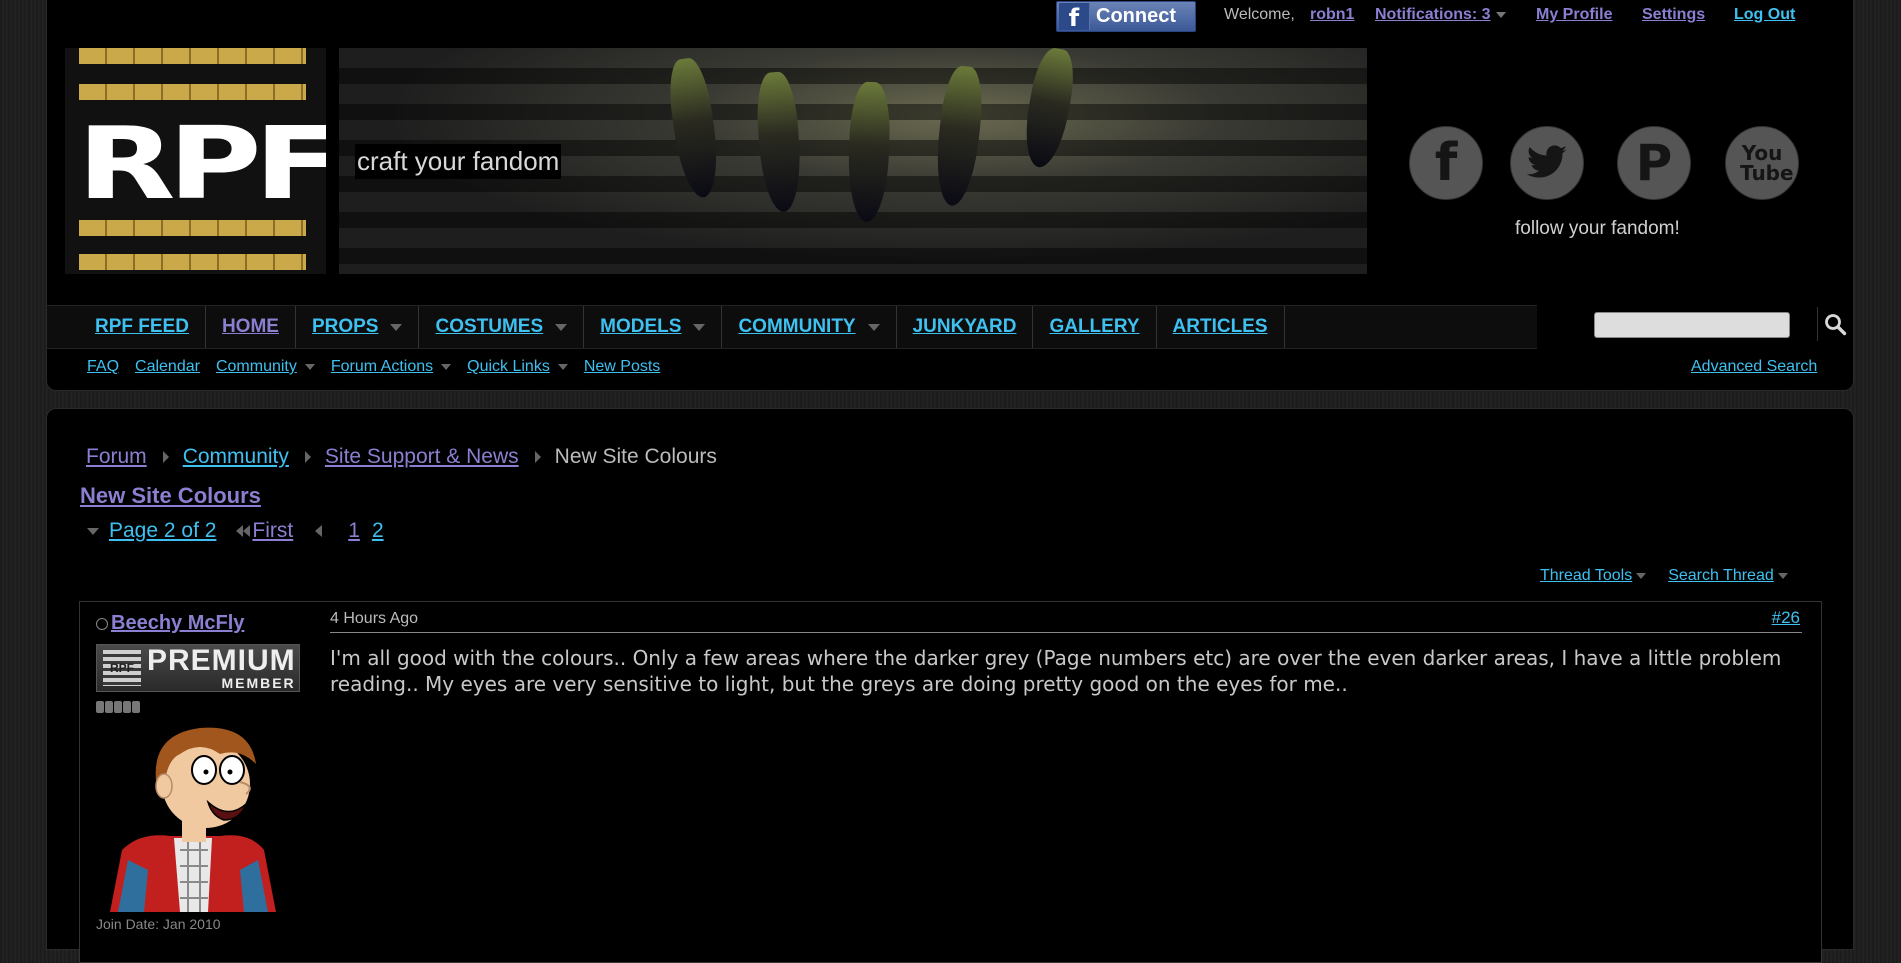 This screenshot has width=1901, height=963. I want to click on thread-tools-link: Thread Tools, so click(1586, 576).